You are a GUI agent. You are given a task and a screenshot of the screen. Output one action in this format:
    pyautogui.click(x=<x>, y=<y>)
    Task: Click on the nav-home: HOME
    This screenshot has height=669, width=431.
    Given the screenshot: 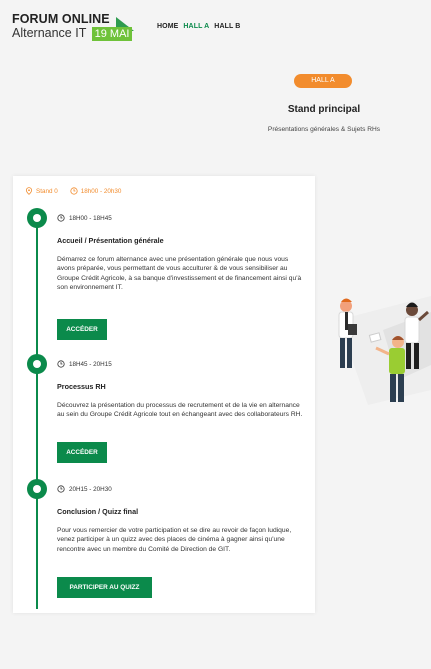 What is the action you would take?
    pyautogui.click(x=167, y=26)
    